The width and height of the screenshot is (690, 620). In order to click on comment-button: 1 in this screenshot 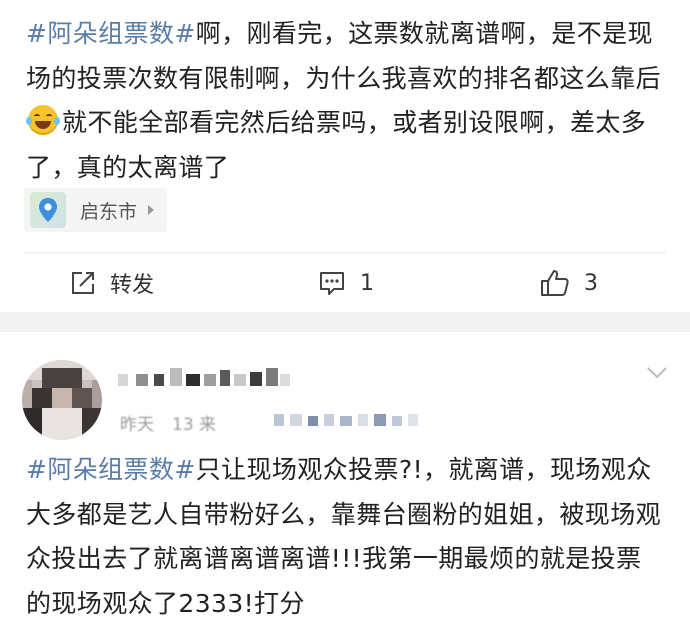, I will do `click(346, 283)`.